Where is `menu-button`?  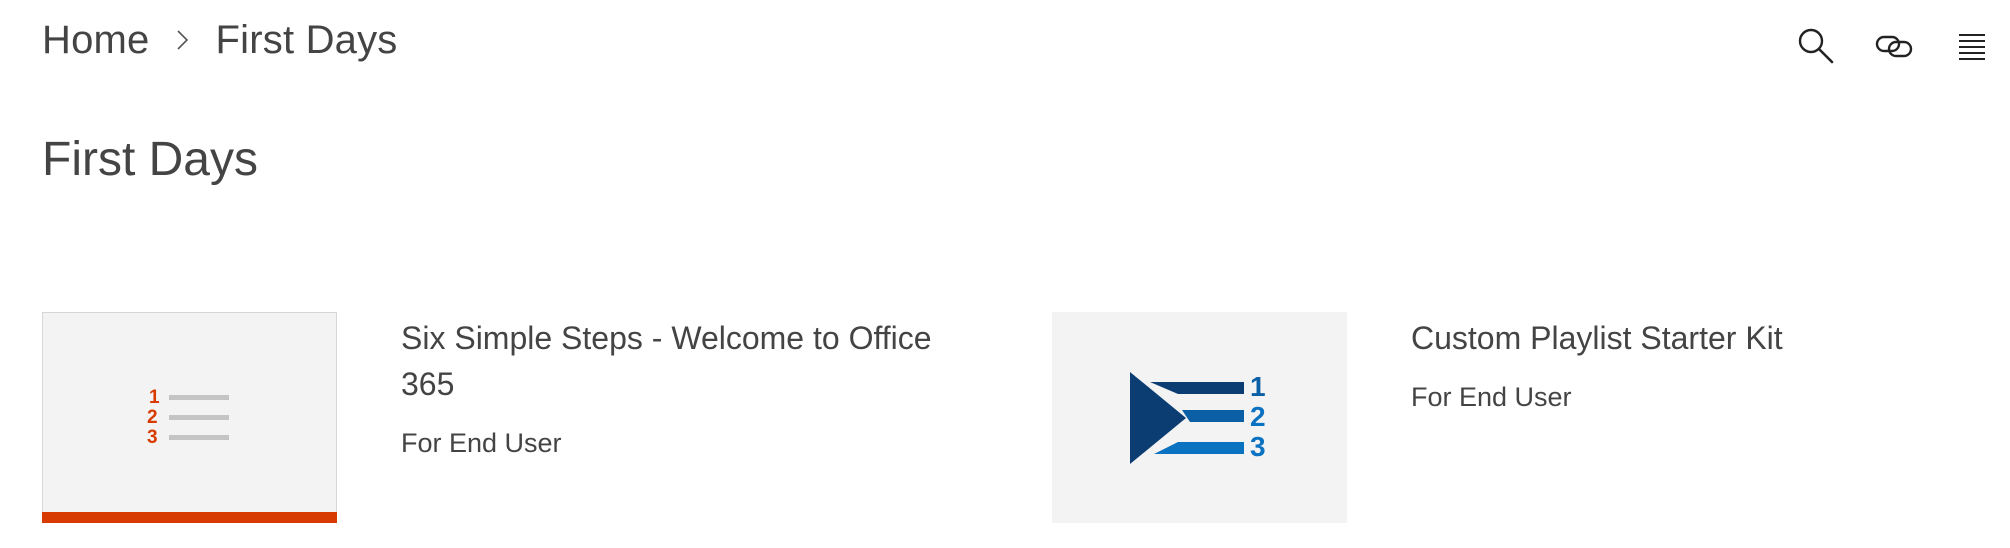 menu-button is located at coordinates (1972, 46).